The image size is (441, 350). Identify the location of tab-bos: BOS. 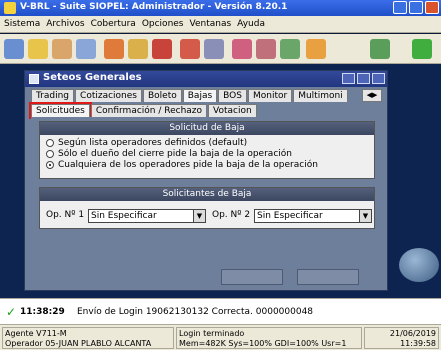
(232, 95).